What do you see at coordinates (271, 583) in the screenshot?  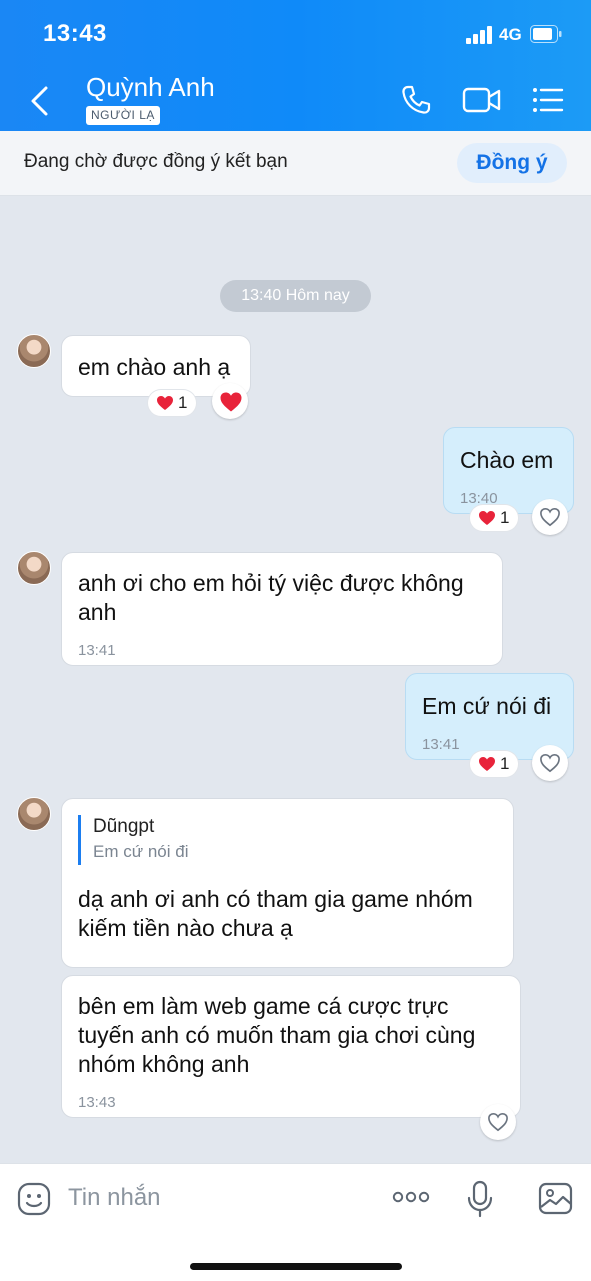 I see `message-text-line: anh ơi cho em hỏi tý việc được không` at bounding box center [271, 583].